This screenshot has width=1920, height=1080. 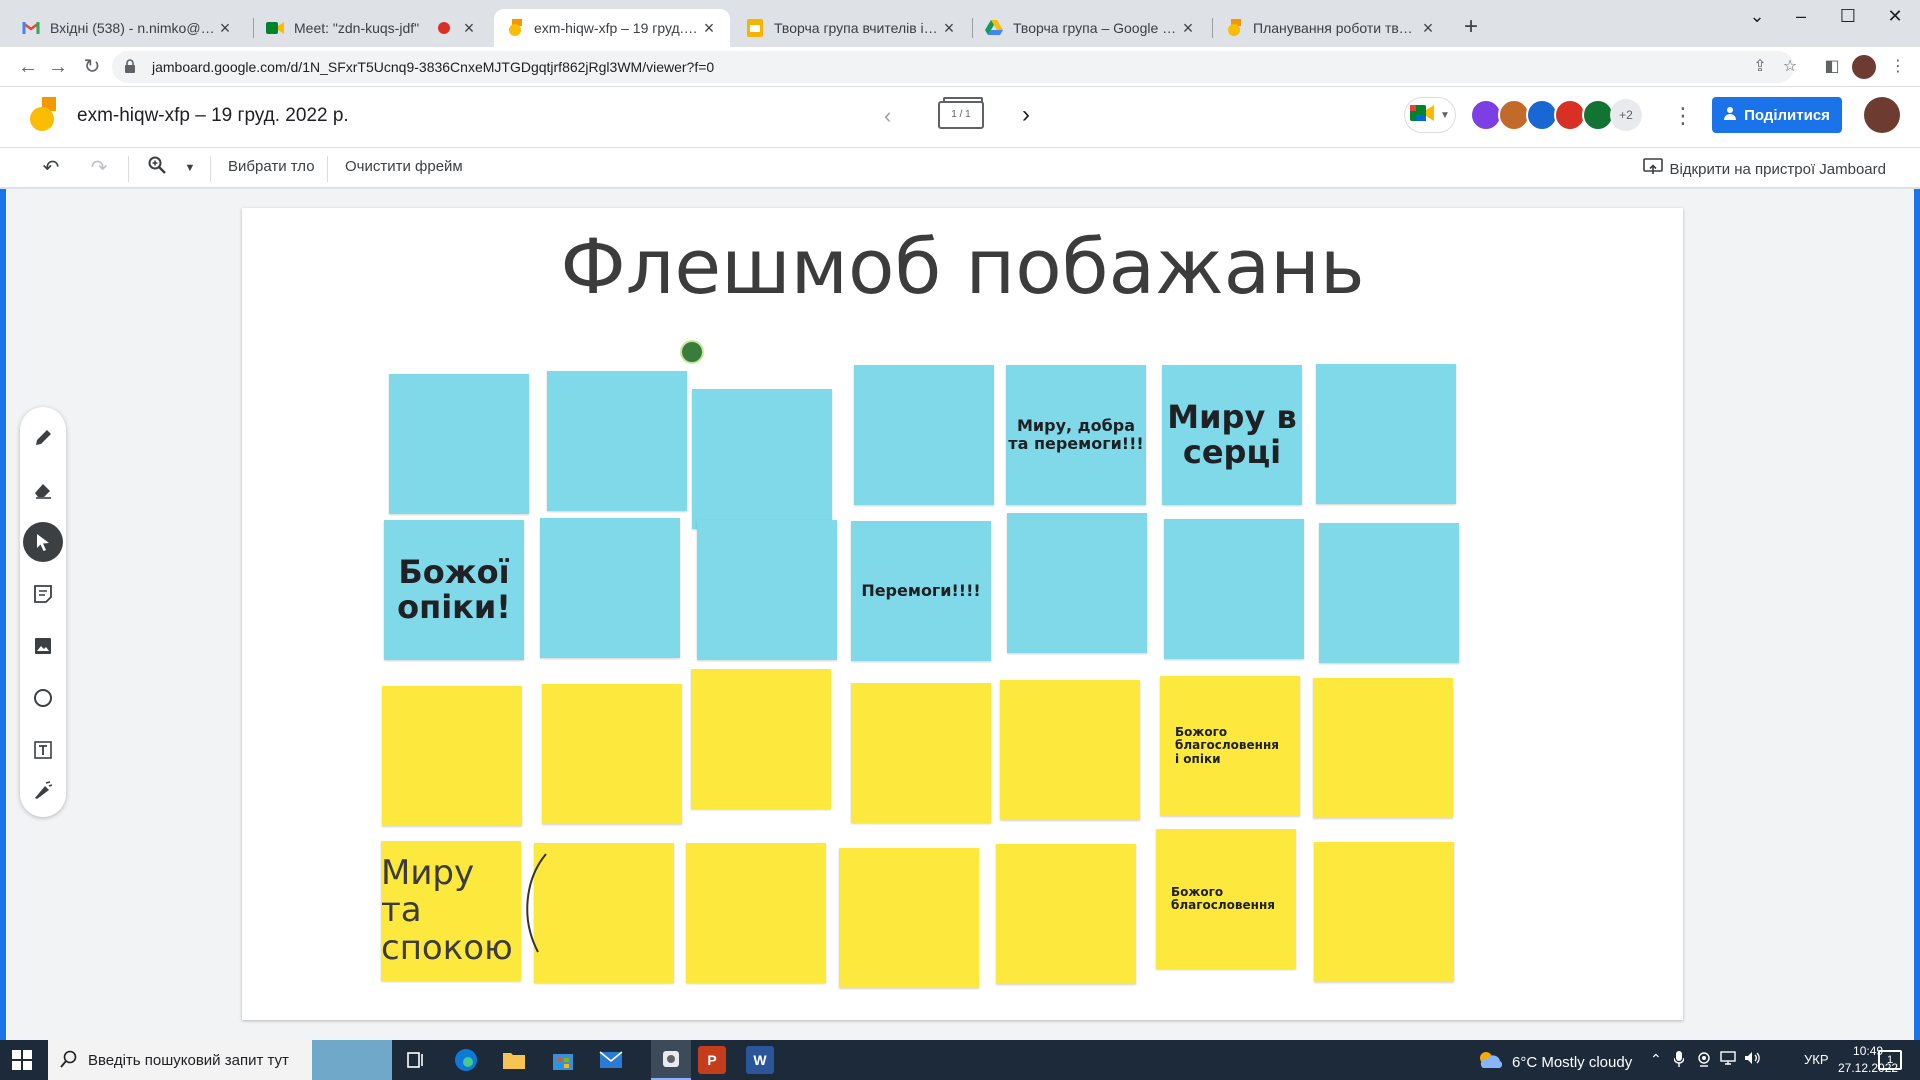 I want to click on sticky-note-yellow: Божого благословення і опіки, so click(x=1230, y=746).